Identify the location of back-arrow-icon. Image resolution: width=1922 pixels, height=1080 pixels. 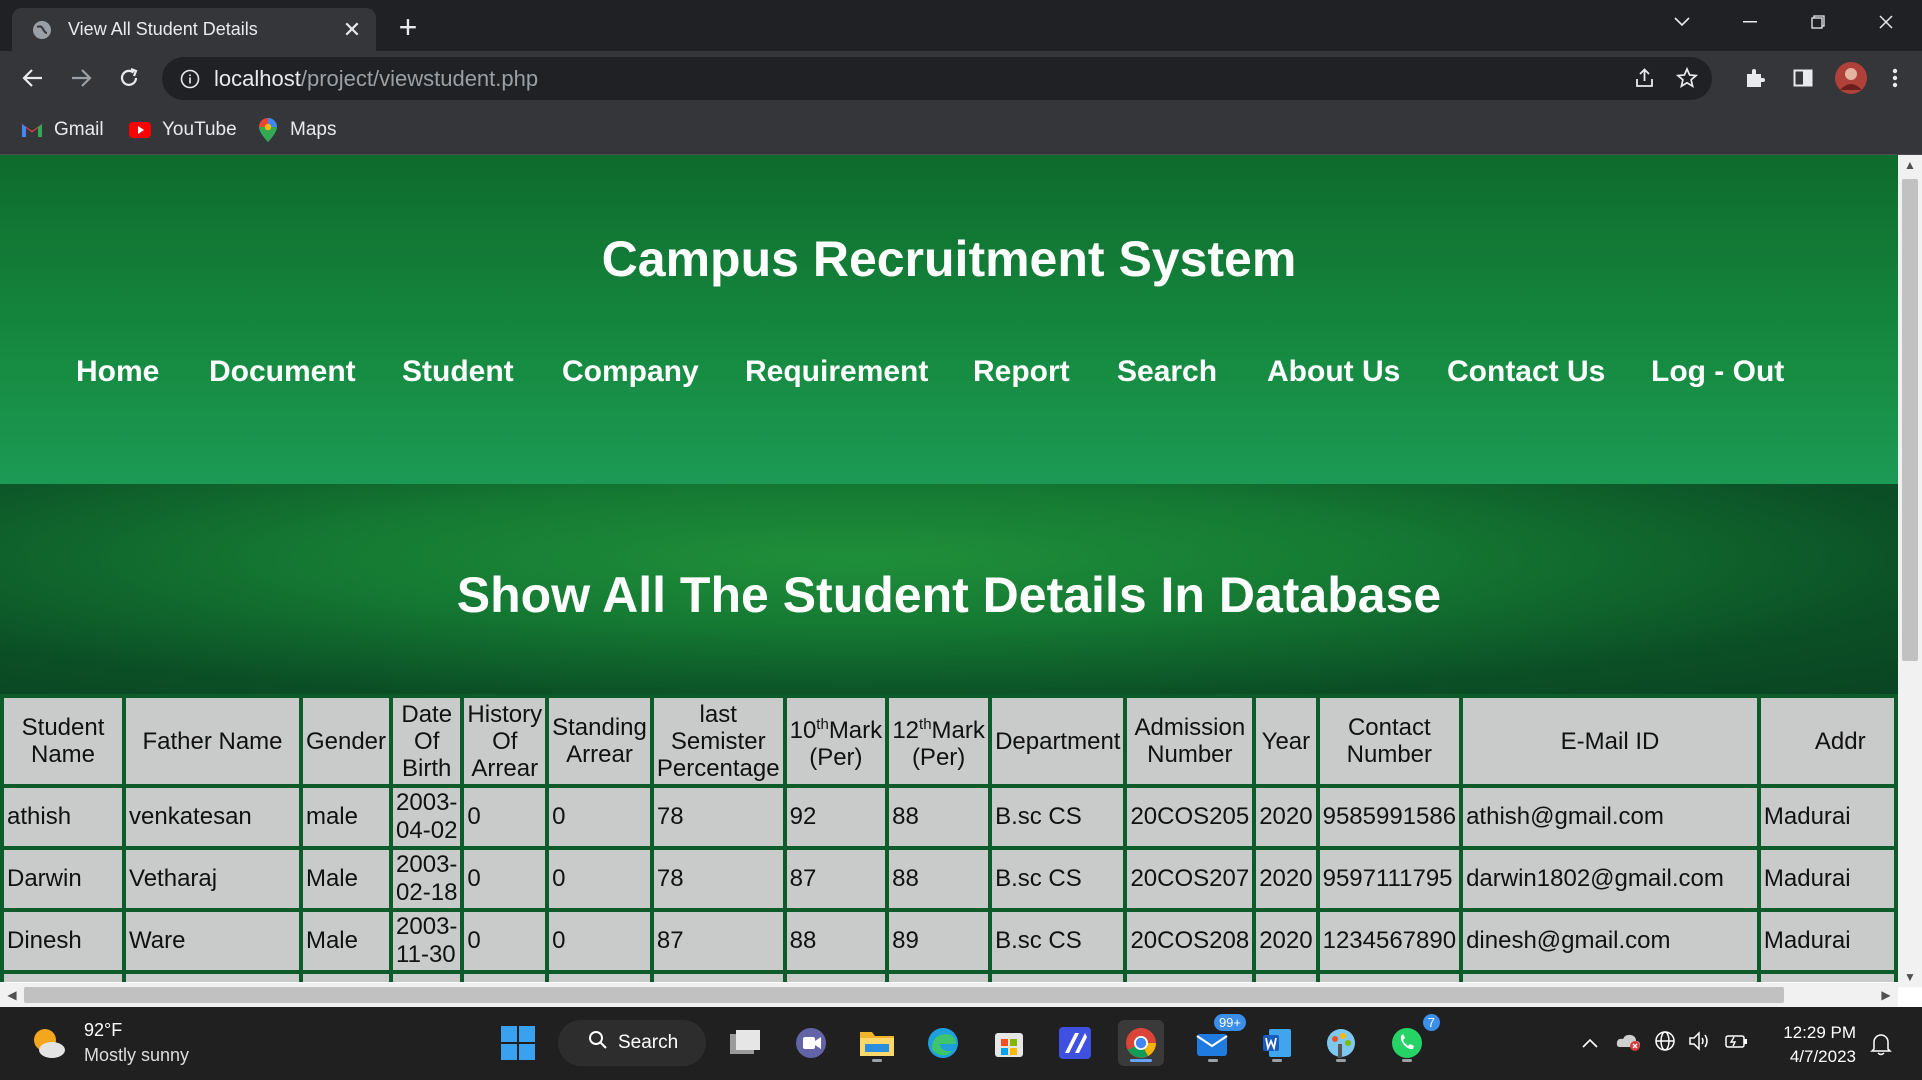
(33, 78).